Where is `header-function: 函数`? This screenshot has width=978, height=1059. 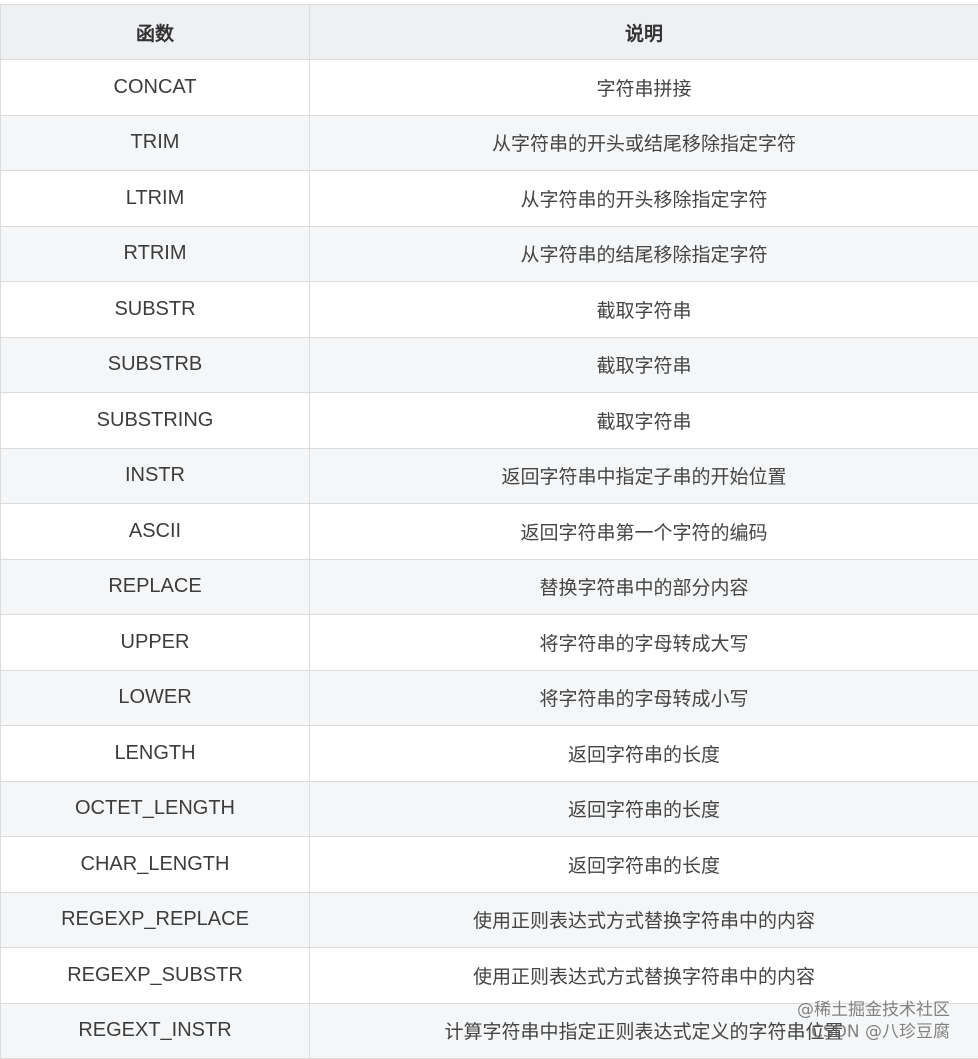 header-function: 函数 is located at coordinates (155, 32).